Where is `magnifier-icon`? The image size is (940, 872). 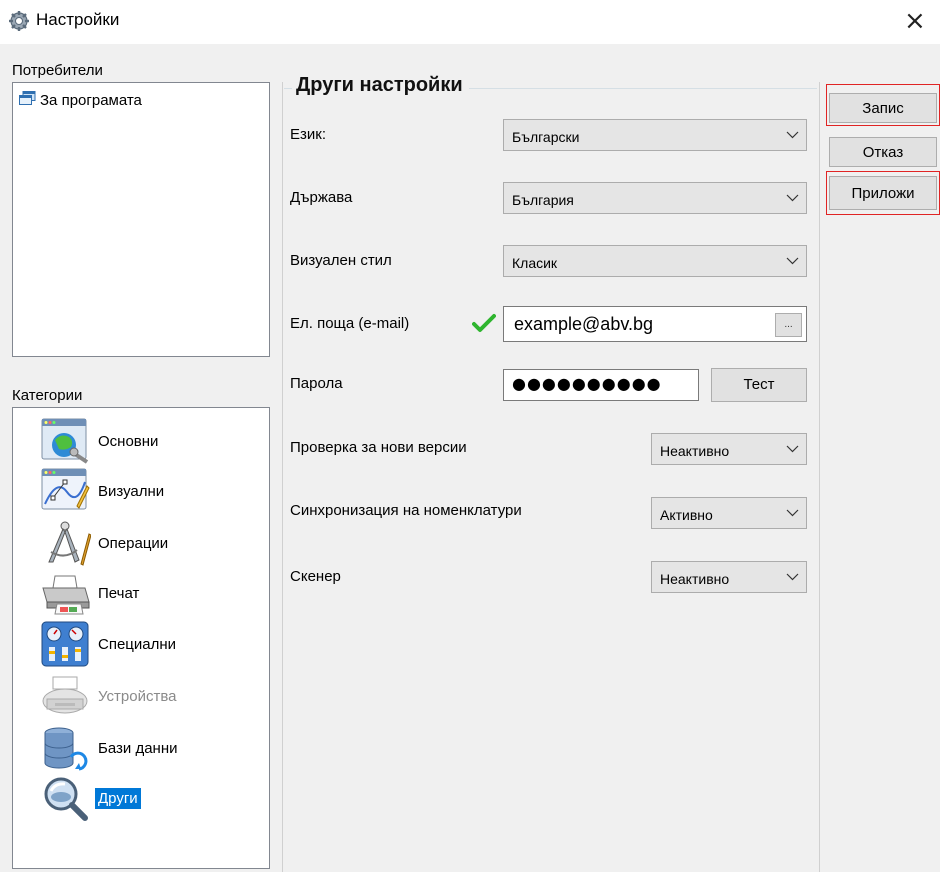 magnifier-icon is located at coordinates (66, 798).